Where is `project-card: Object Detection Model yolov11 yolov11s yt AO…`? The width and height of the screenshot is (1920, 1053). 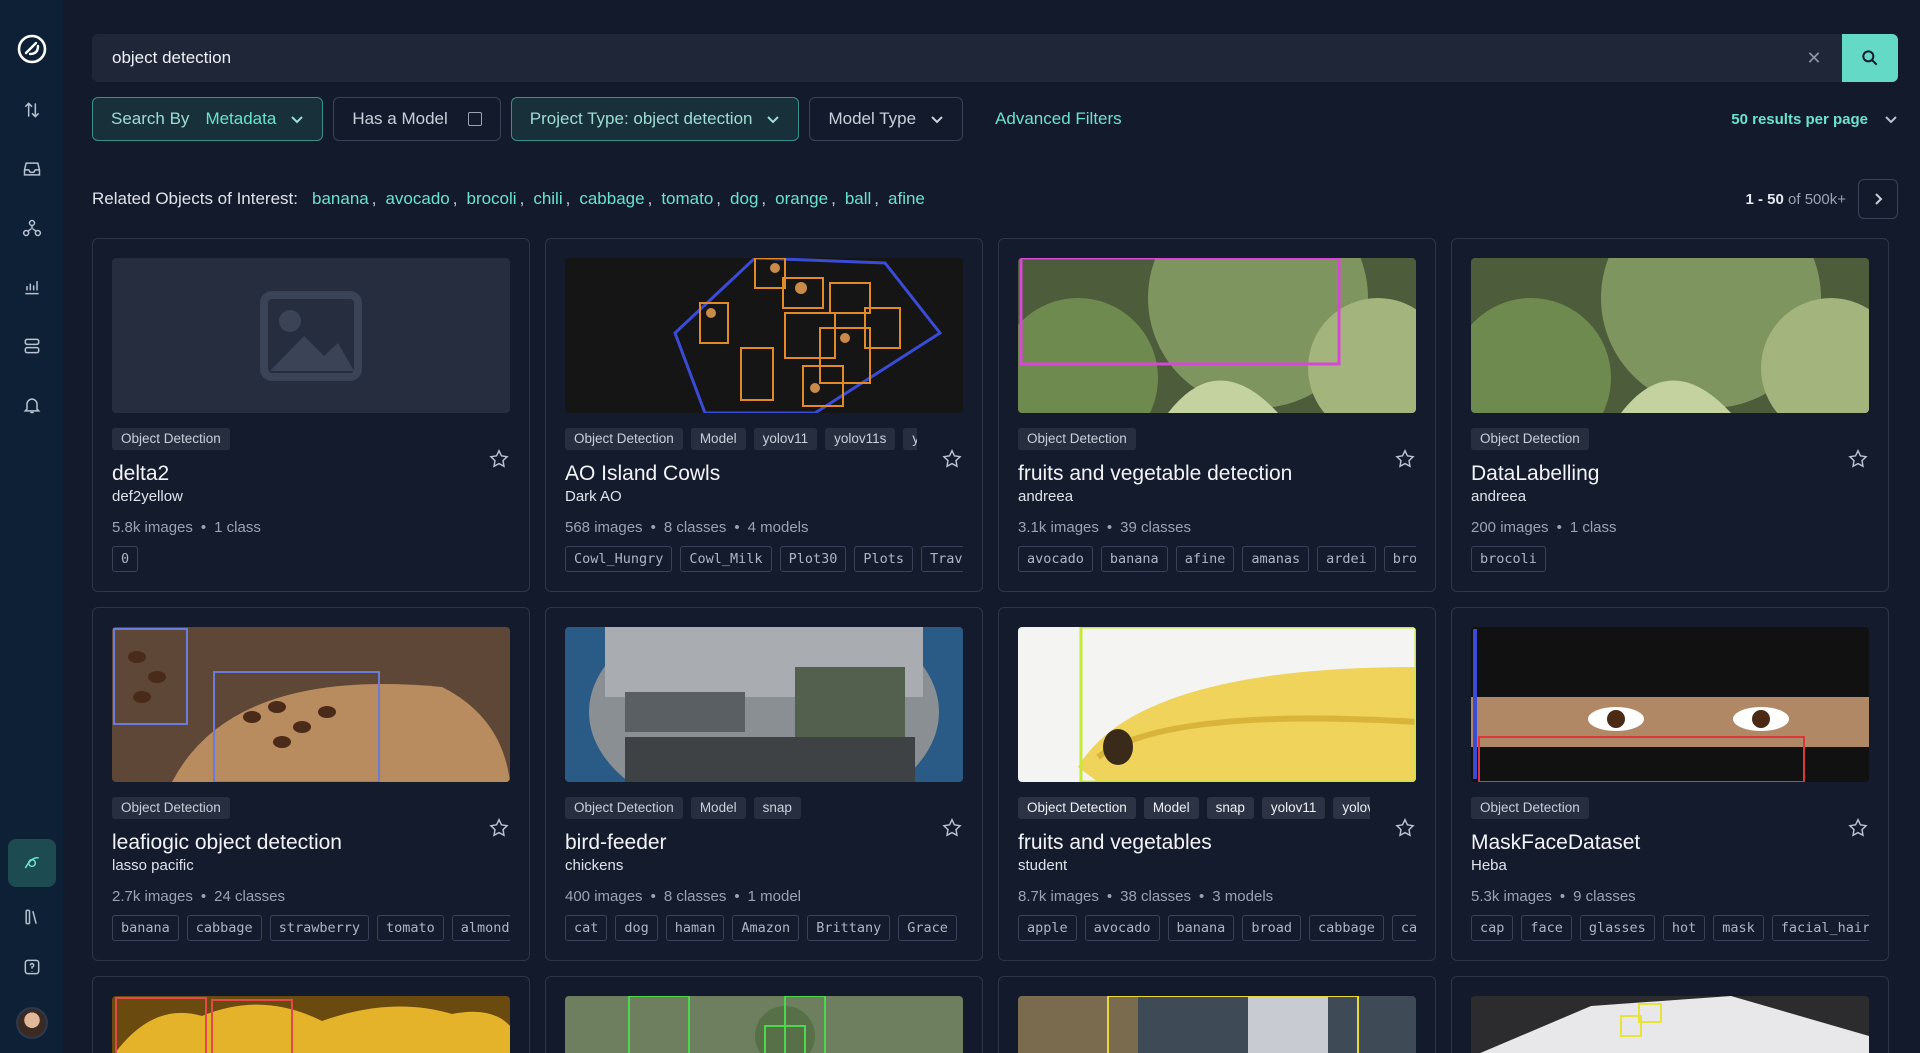
project-card: Object Detection Model yolov11 yolov11s yt AO… is located at coordinates (764, 415).